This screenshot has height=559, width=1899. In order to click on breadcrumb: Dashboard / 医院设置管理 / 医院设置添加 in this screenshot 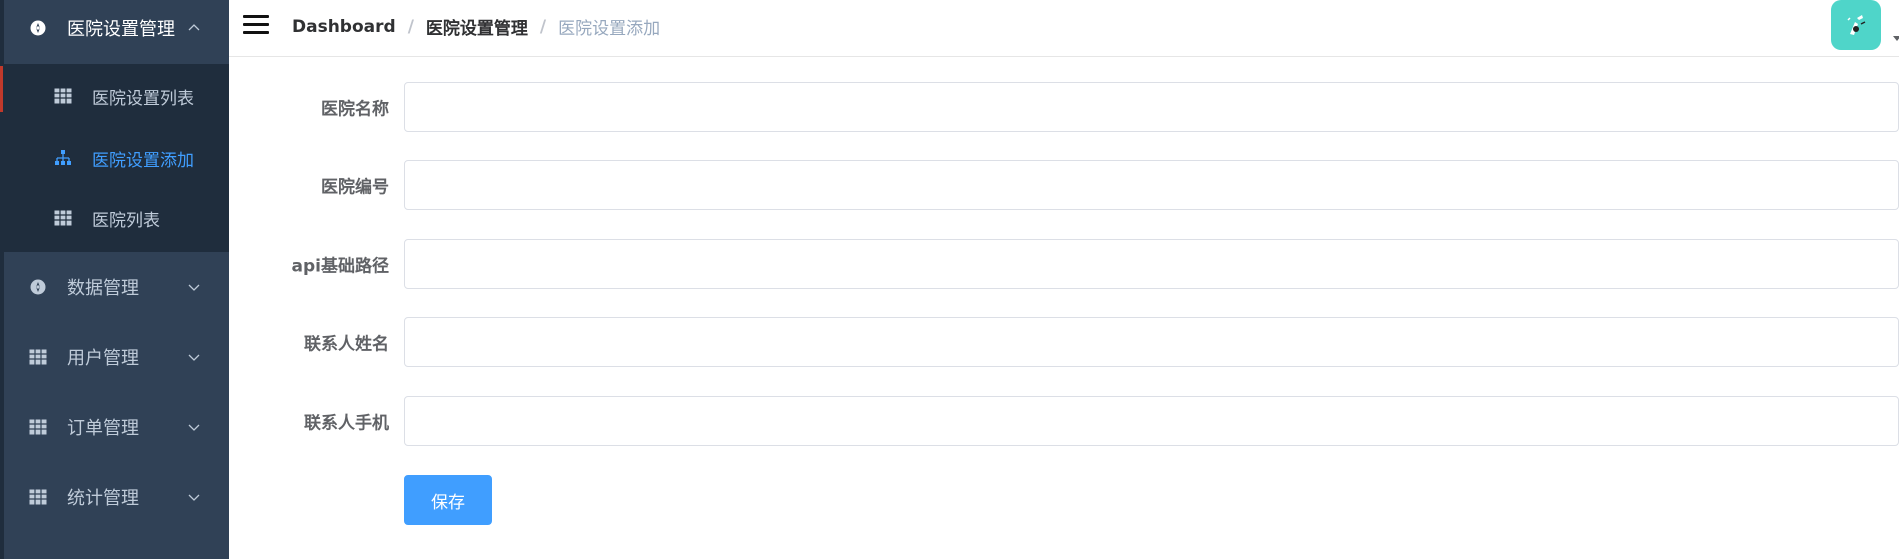, I will do `click(476, 27)`.